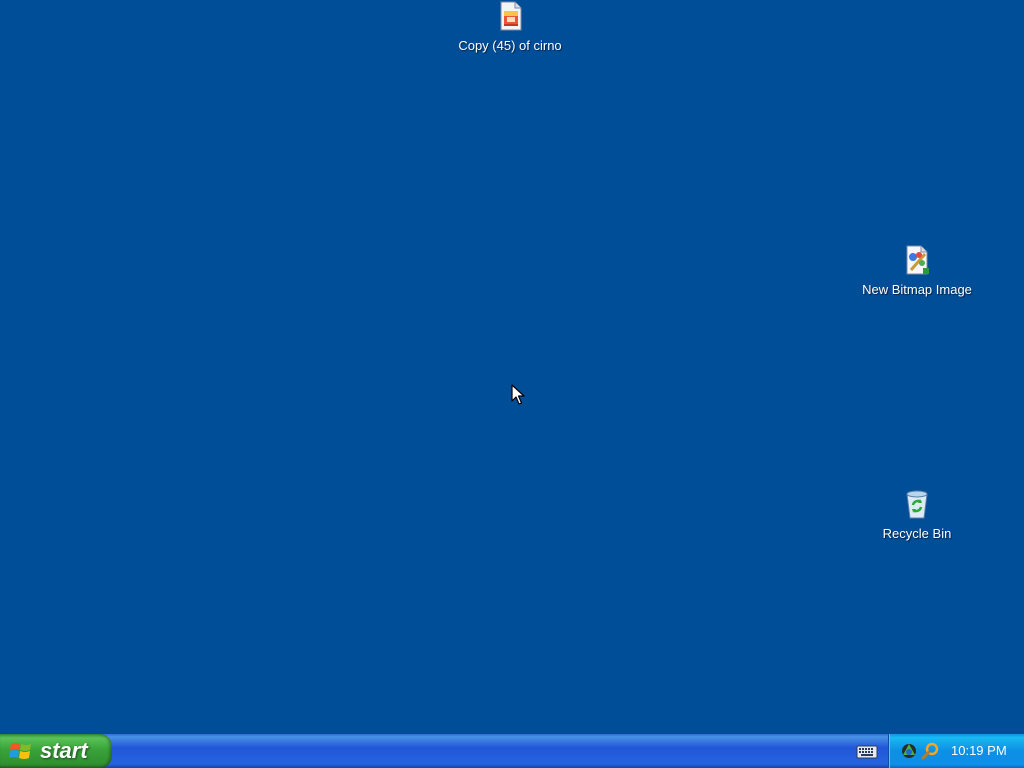 The height and width of the screenshot is (768, 1024). Describe the element at coordinates (518, 394) in the screenshot. I see `mouse-cursor-icon` at that location.